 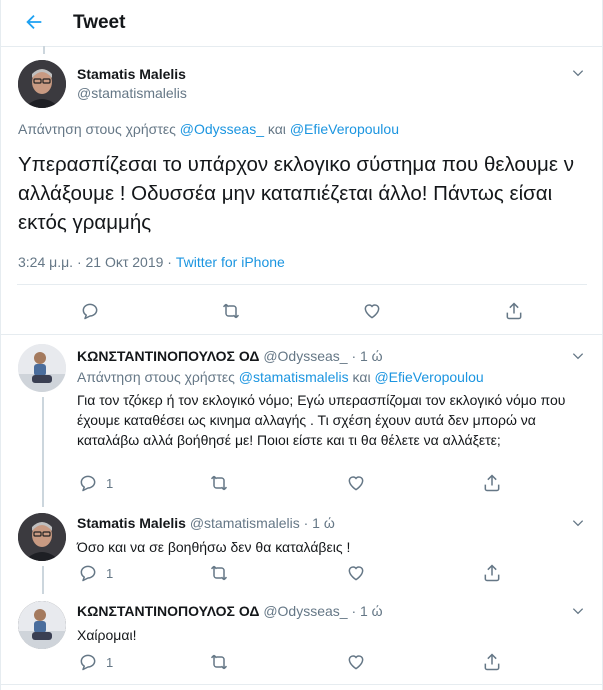 I want to click on tweet-source: Twitter for iPhone, so click(x=230, y=262).